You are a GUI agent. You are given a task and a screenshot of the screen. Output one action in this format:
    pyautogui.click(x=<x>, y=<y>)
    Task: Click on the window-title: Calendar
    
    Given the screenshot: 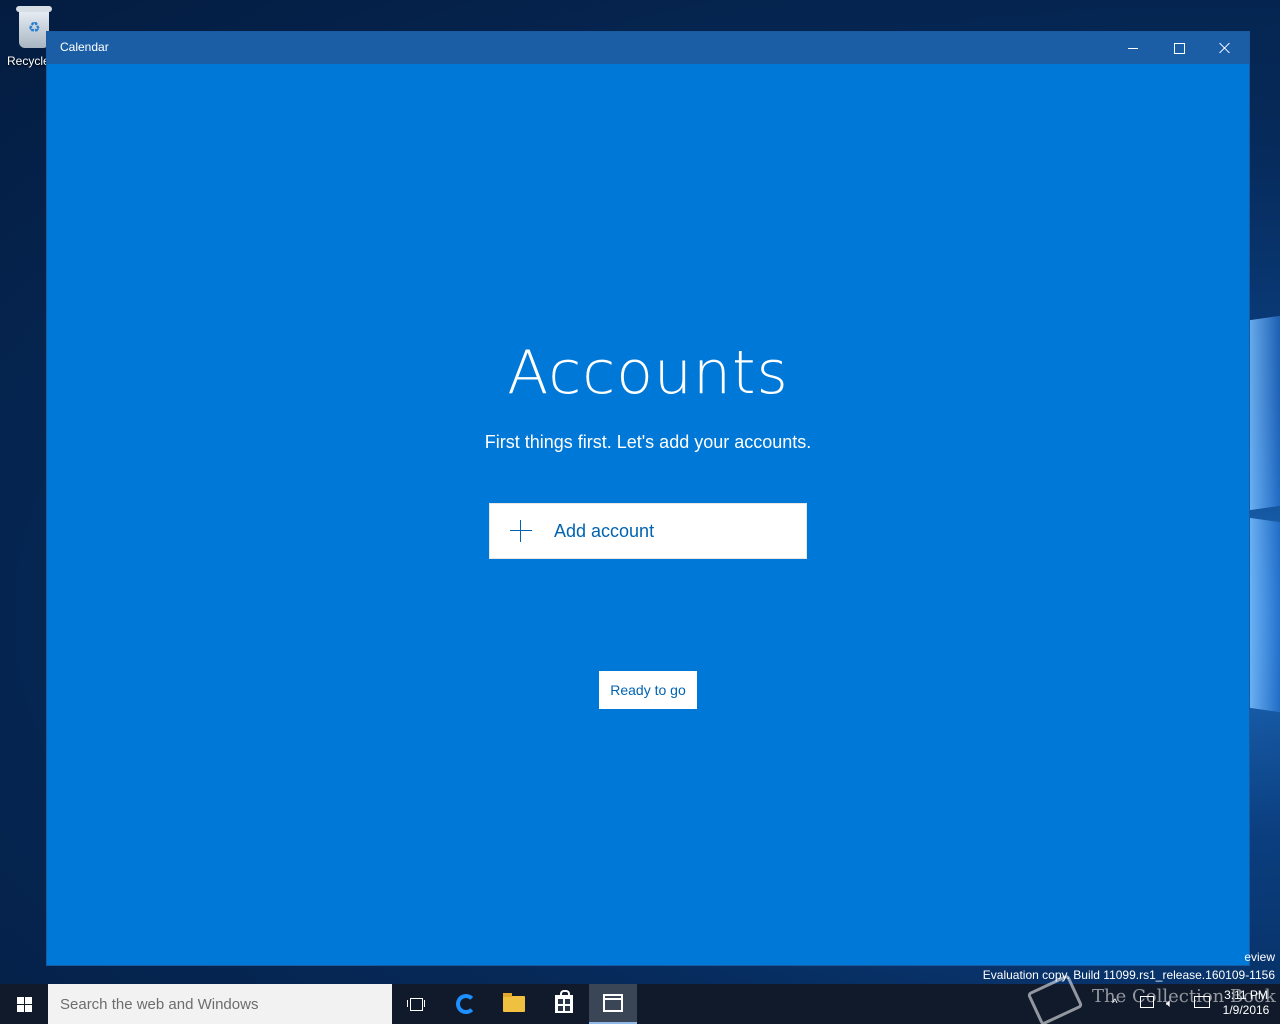 What is the action you would take?
    pyautogui.click(x=84, y=47)
    